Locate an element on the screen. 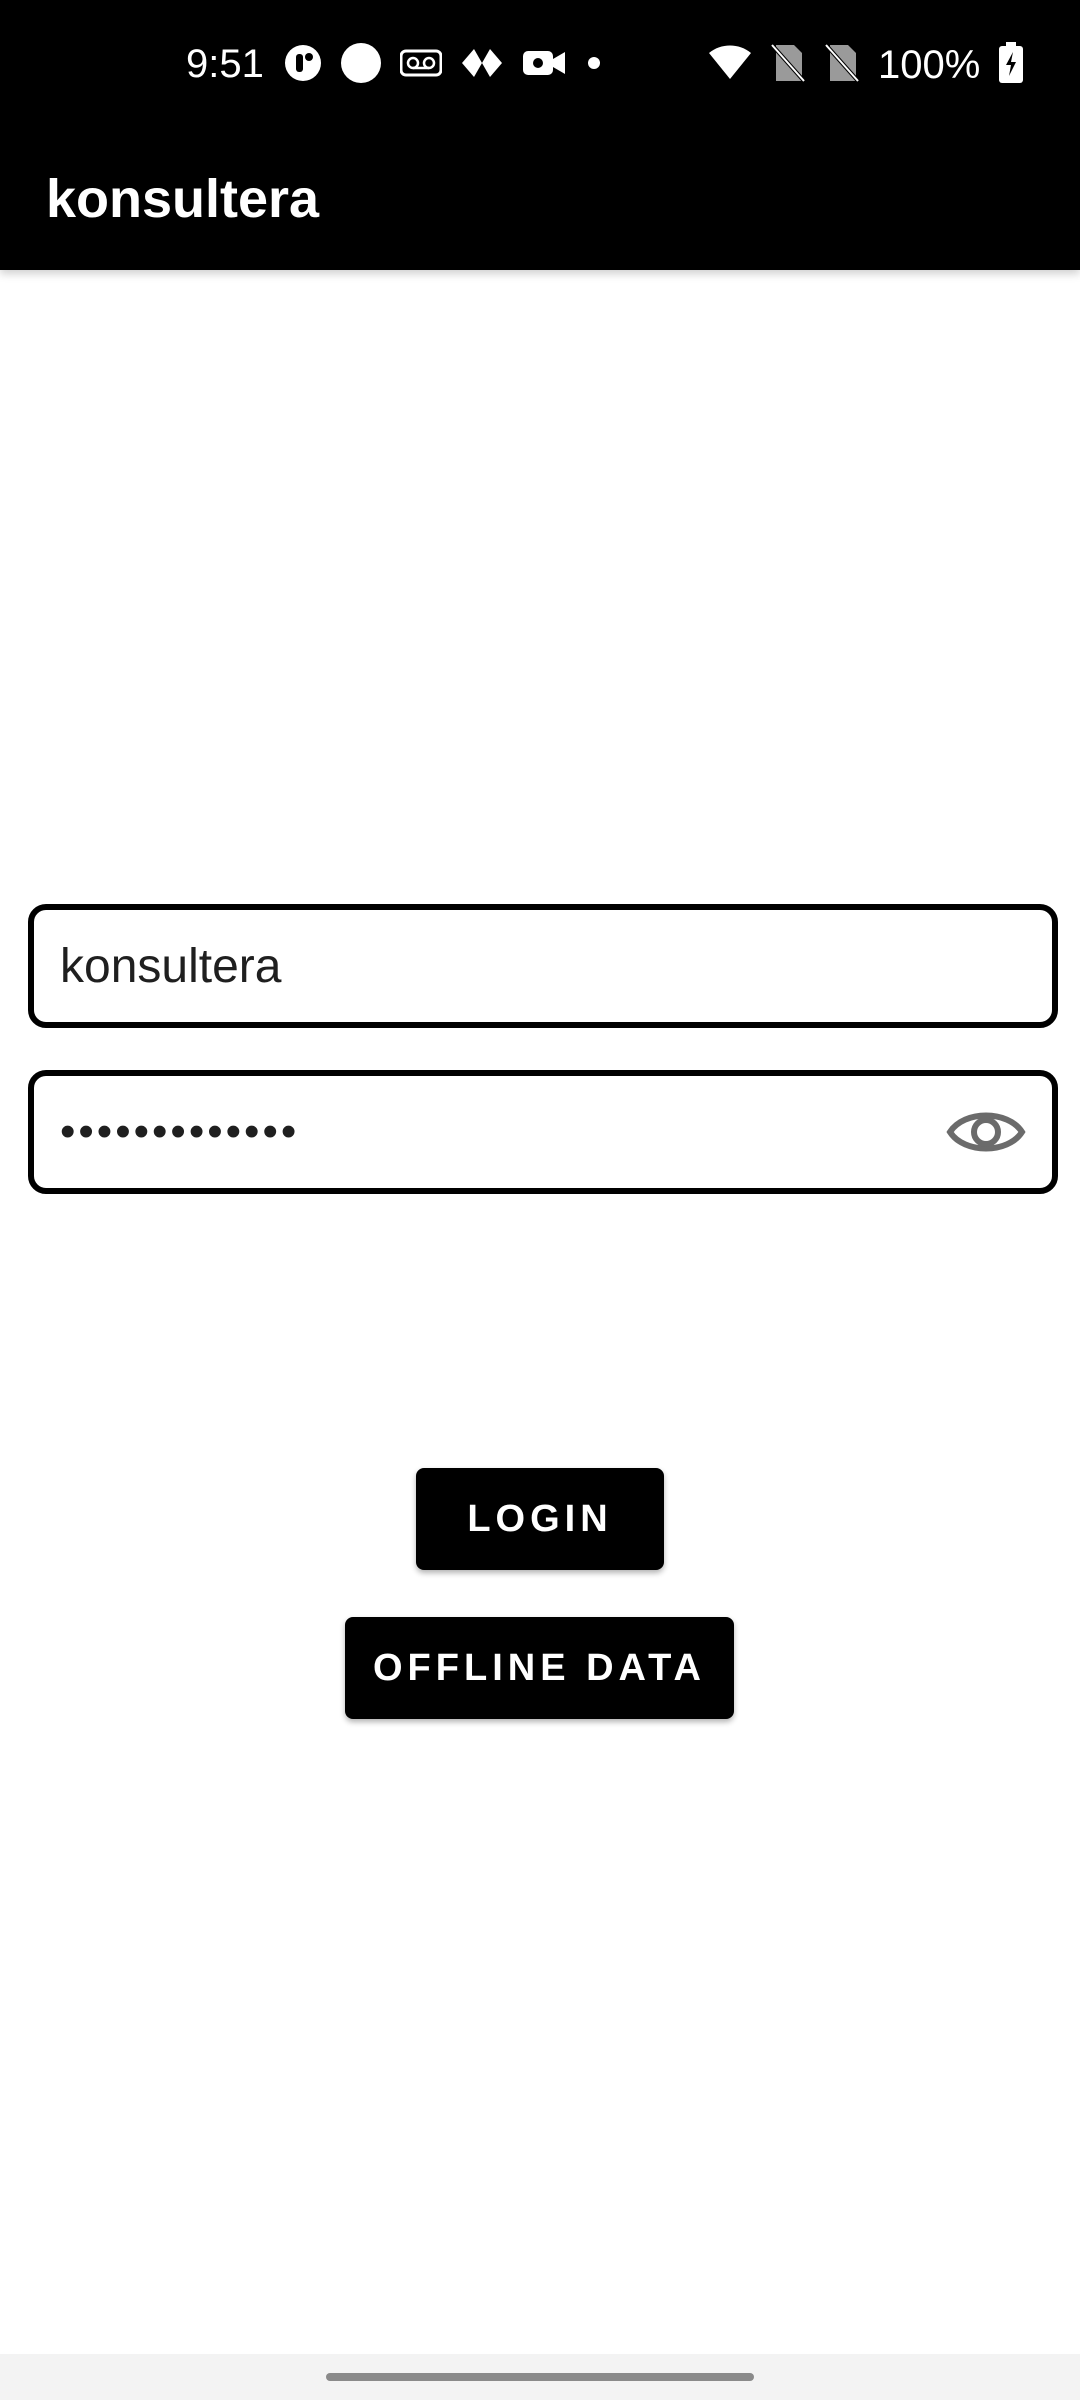 This screenshot has width=1080, height=2400. battery-percent: 100% is located at coordinates (929, 65).